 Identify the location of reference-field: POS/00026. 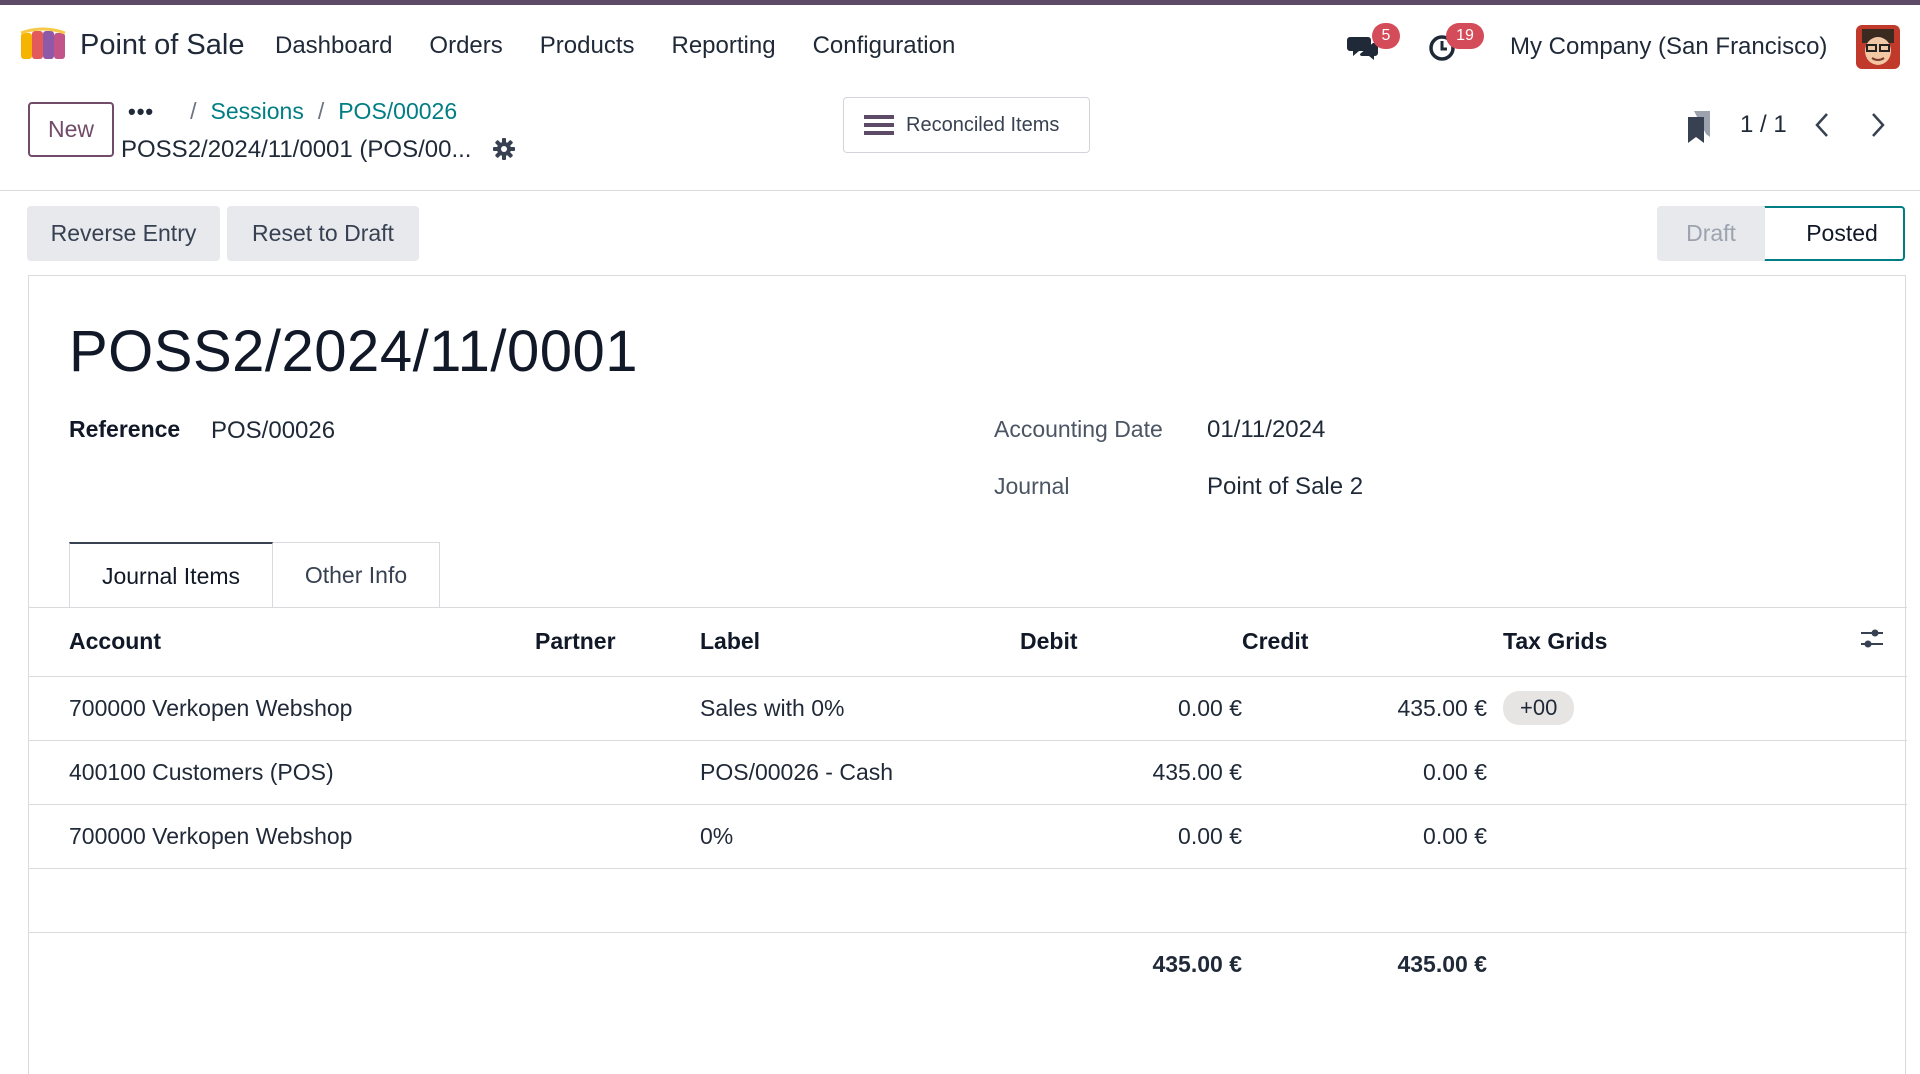
(273, 431).